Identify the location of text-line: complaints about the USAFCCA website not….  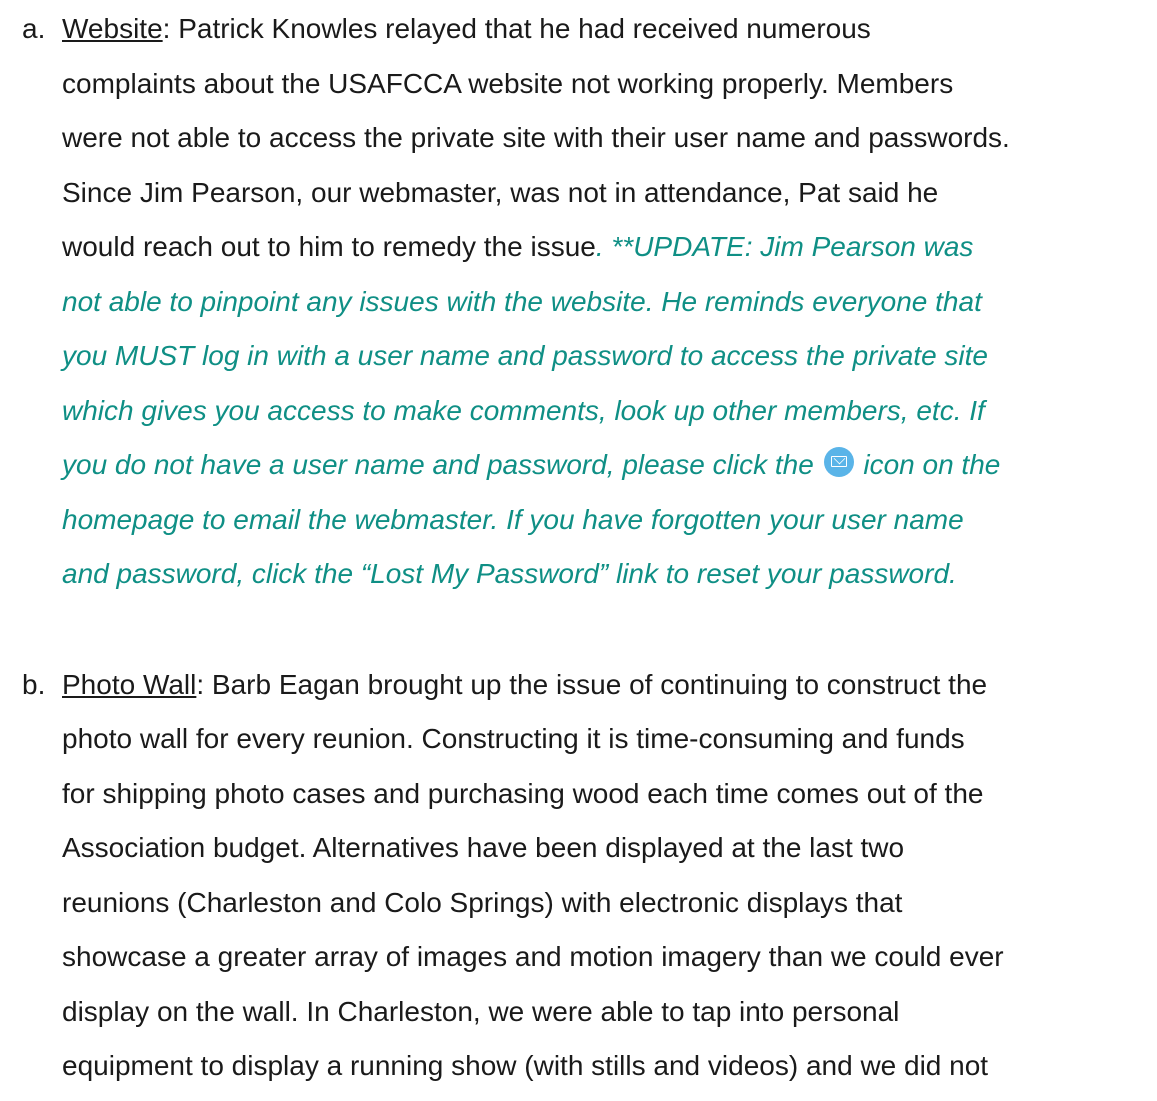
(508, 83).